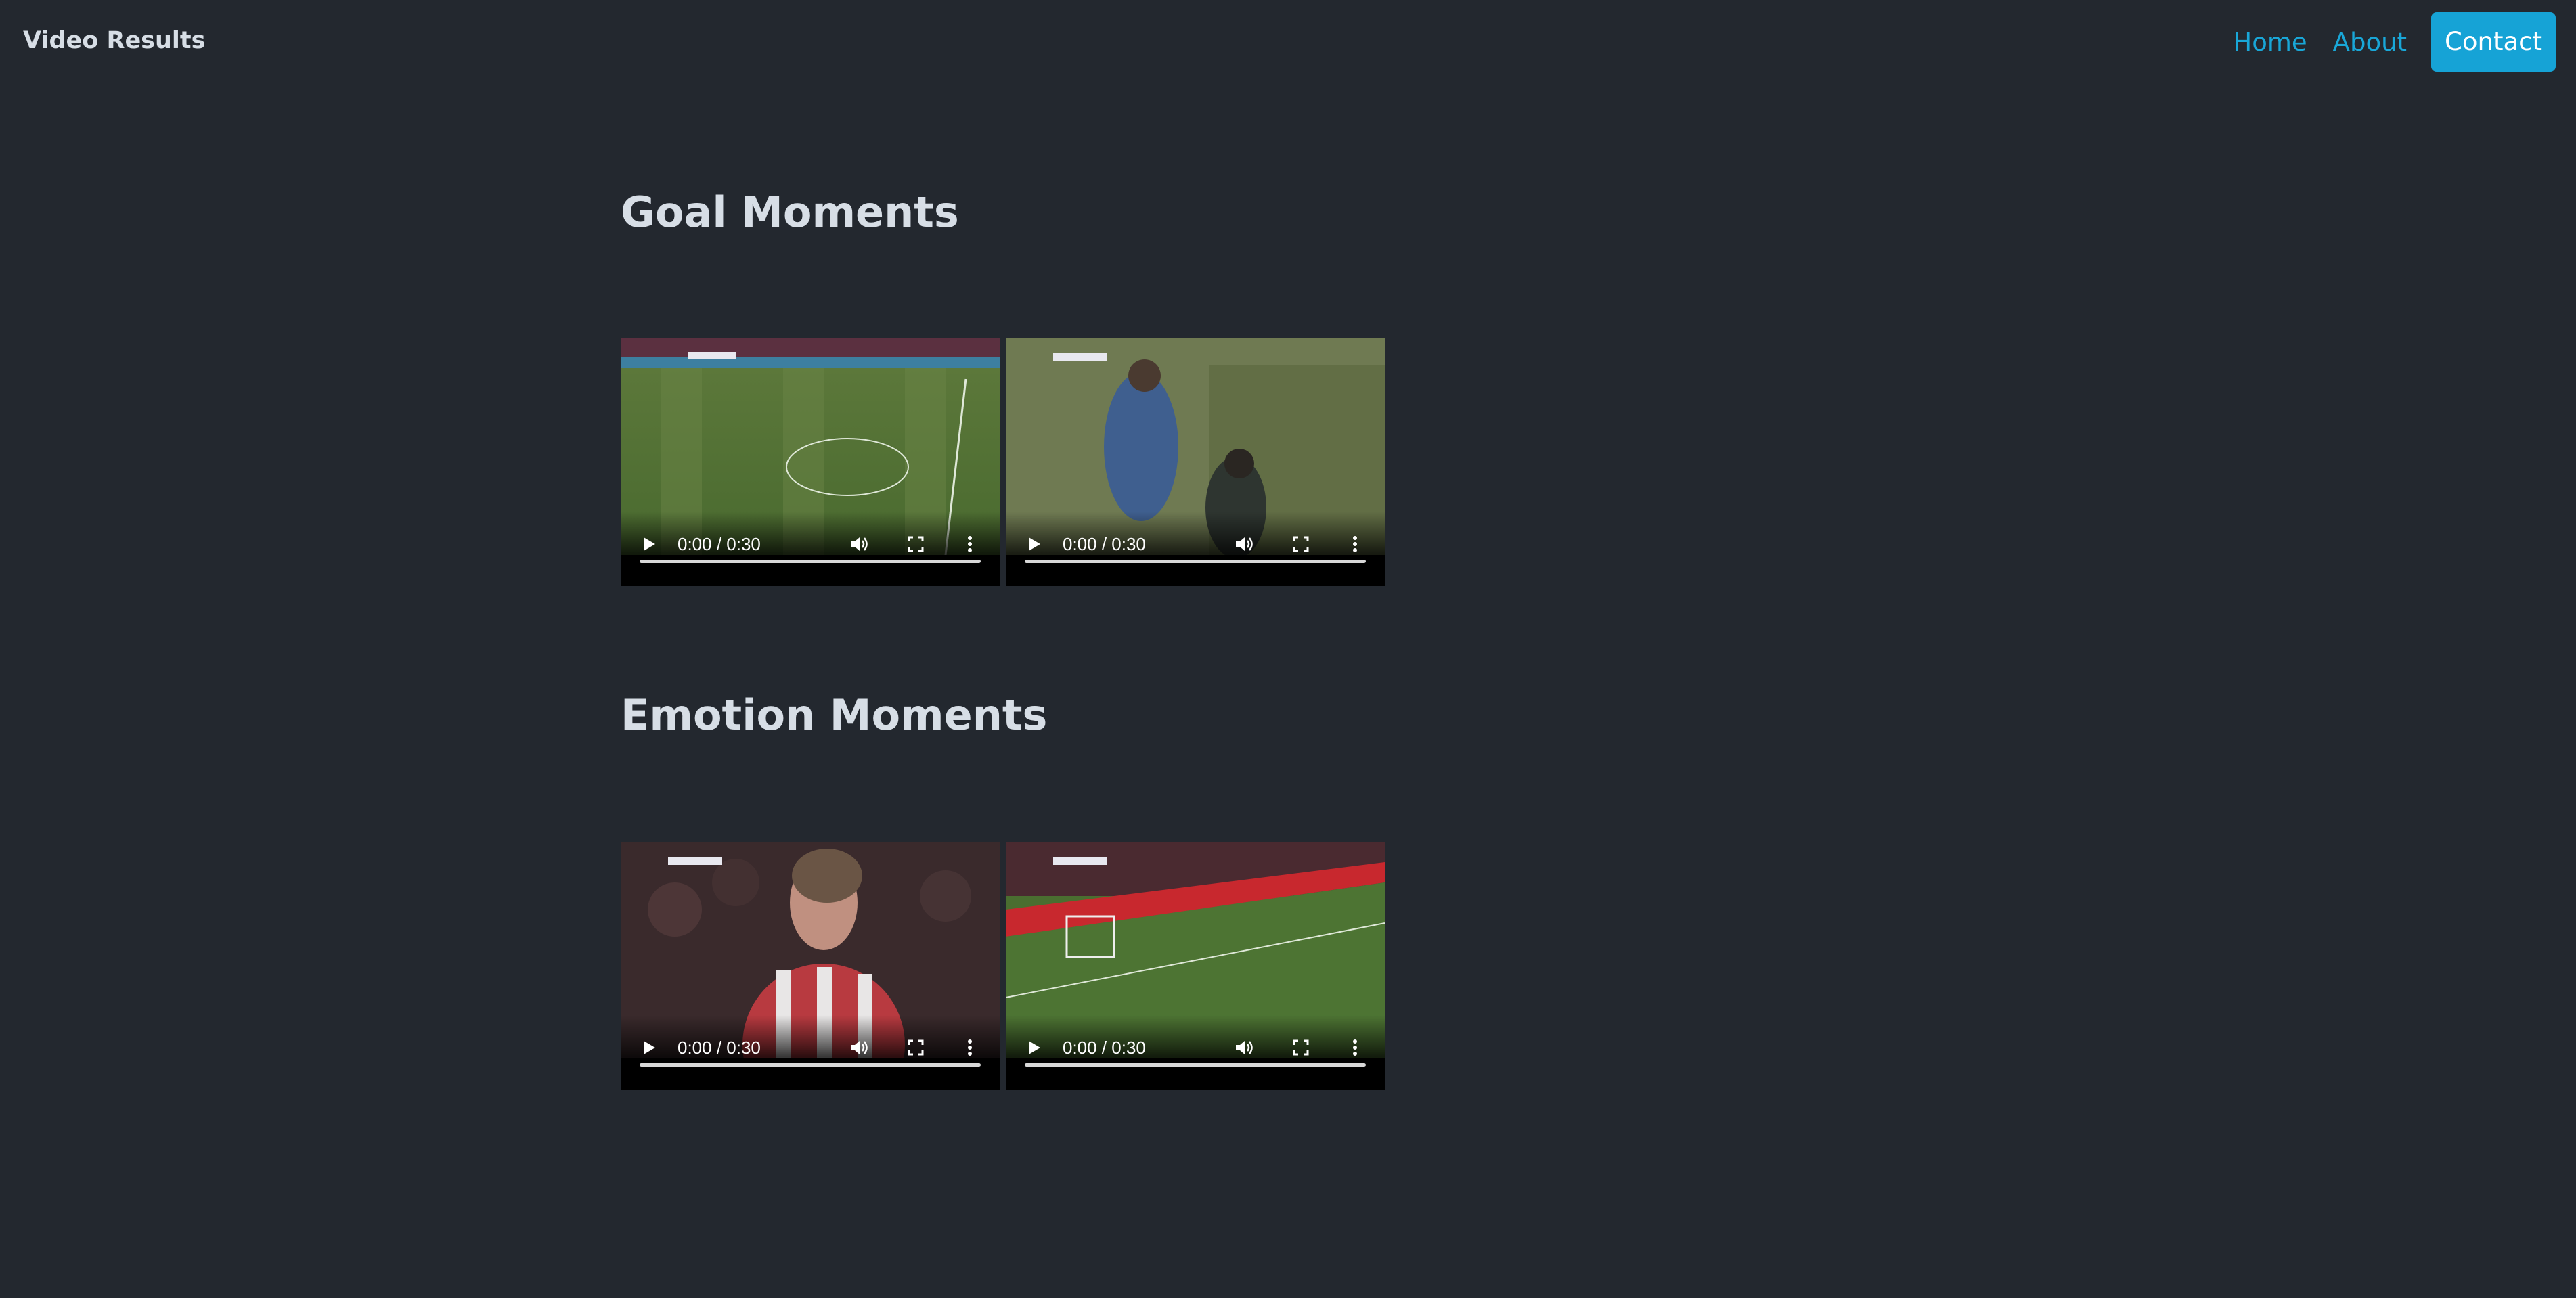 This screenshot has width=2576, height=1298. Describe the element at coordinates (2493, 42) in the screenshot. I see `contact-button: Contact` at that location.